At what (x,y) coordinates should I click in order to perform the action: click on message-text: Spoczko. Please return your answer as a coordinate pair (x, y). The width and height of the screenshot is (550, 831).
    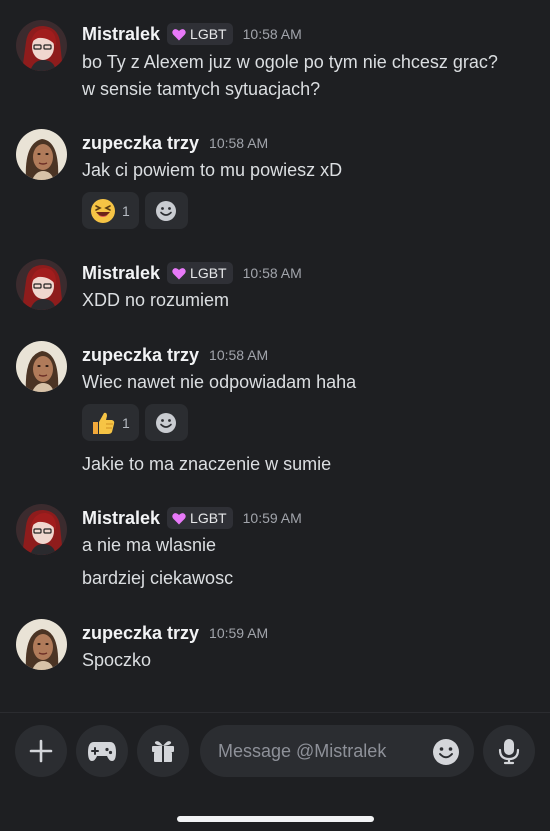
    Looking at the image, I should click on (117, 660).